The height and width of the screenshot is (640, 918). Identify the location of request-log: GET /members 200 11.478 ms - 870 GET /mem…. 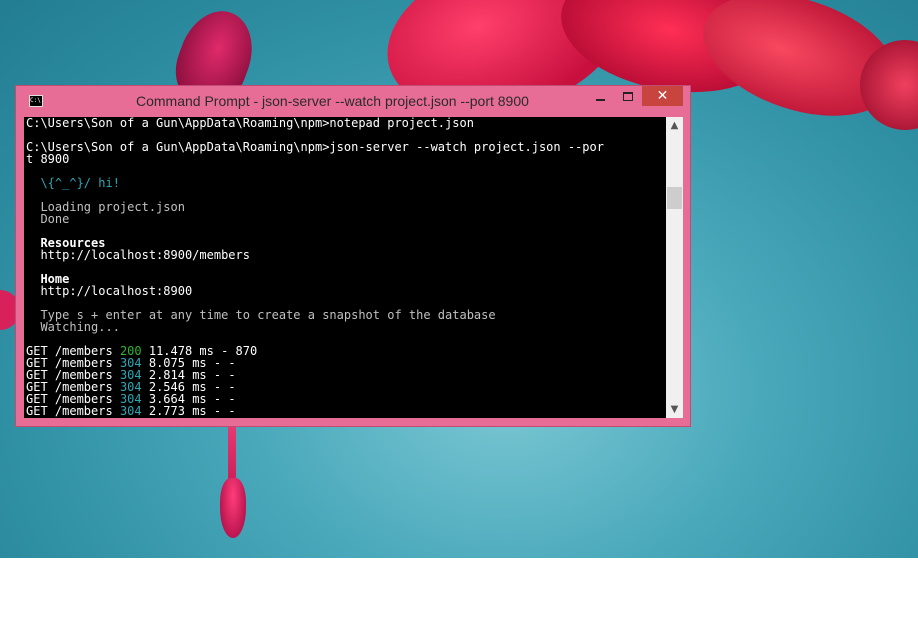
(345, 381).